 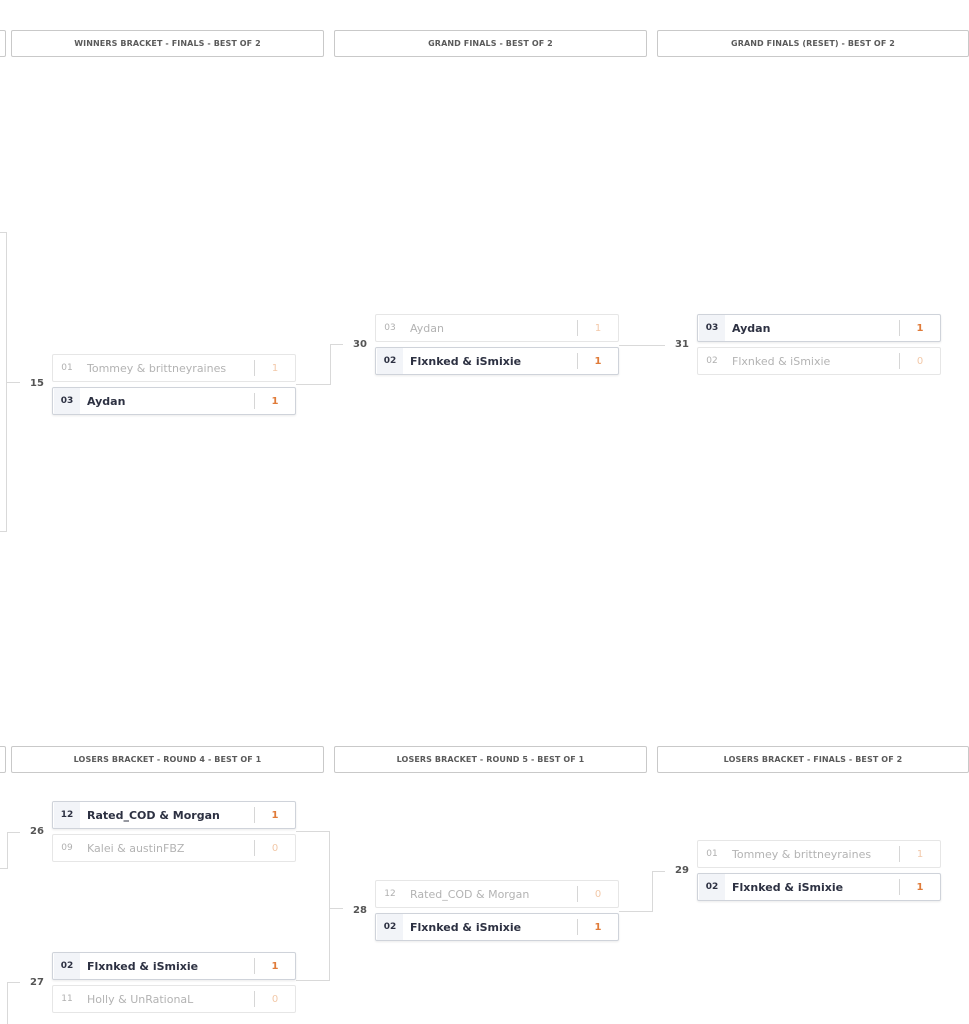 What do you see at coordinates (682, 870) in the screenshot?
I see `match-number: 29` at bounding box center [682, 870].